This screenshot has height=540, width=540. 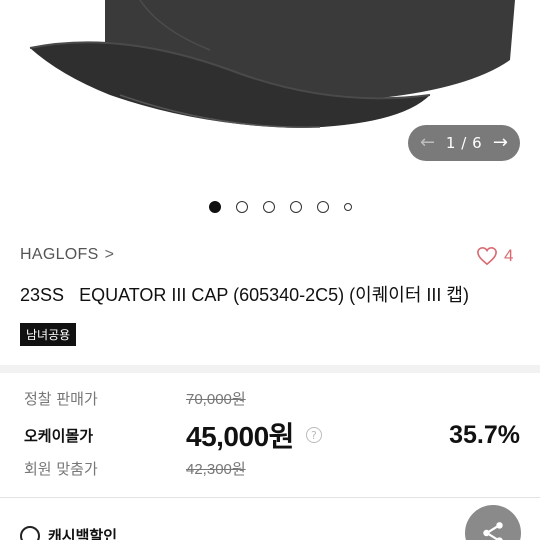 I want to click on list-price-label: 정찰 판매가, so click(x=61, y=399).